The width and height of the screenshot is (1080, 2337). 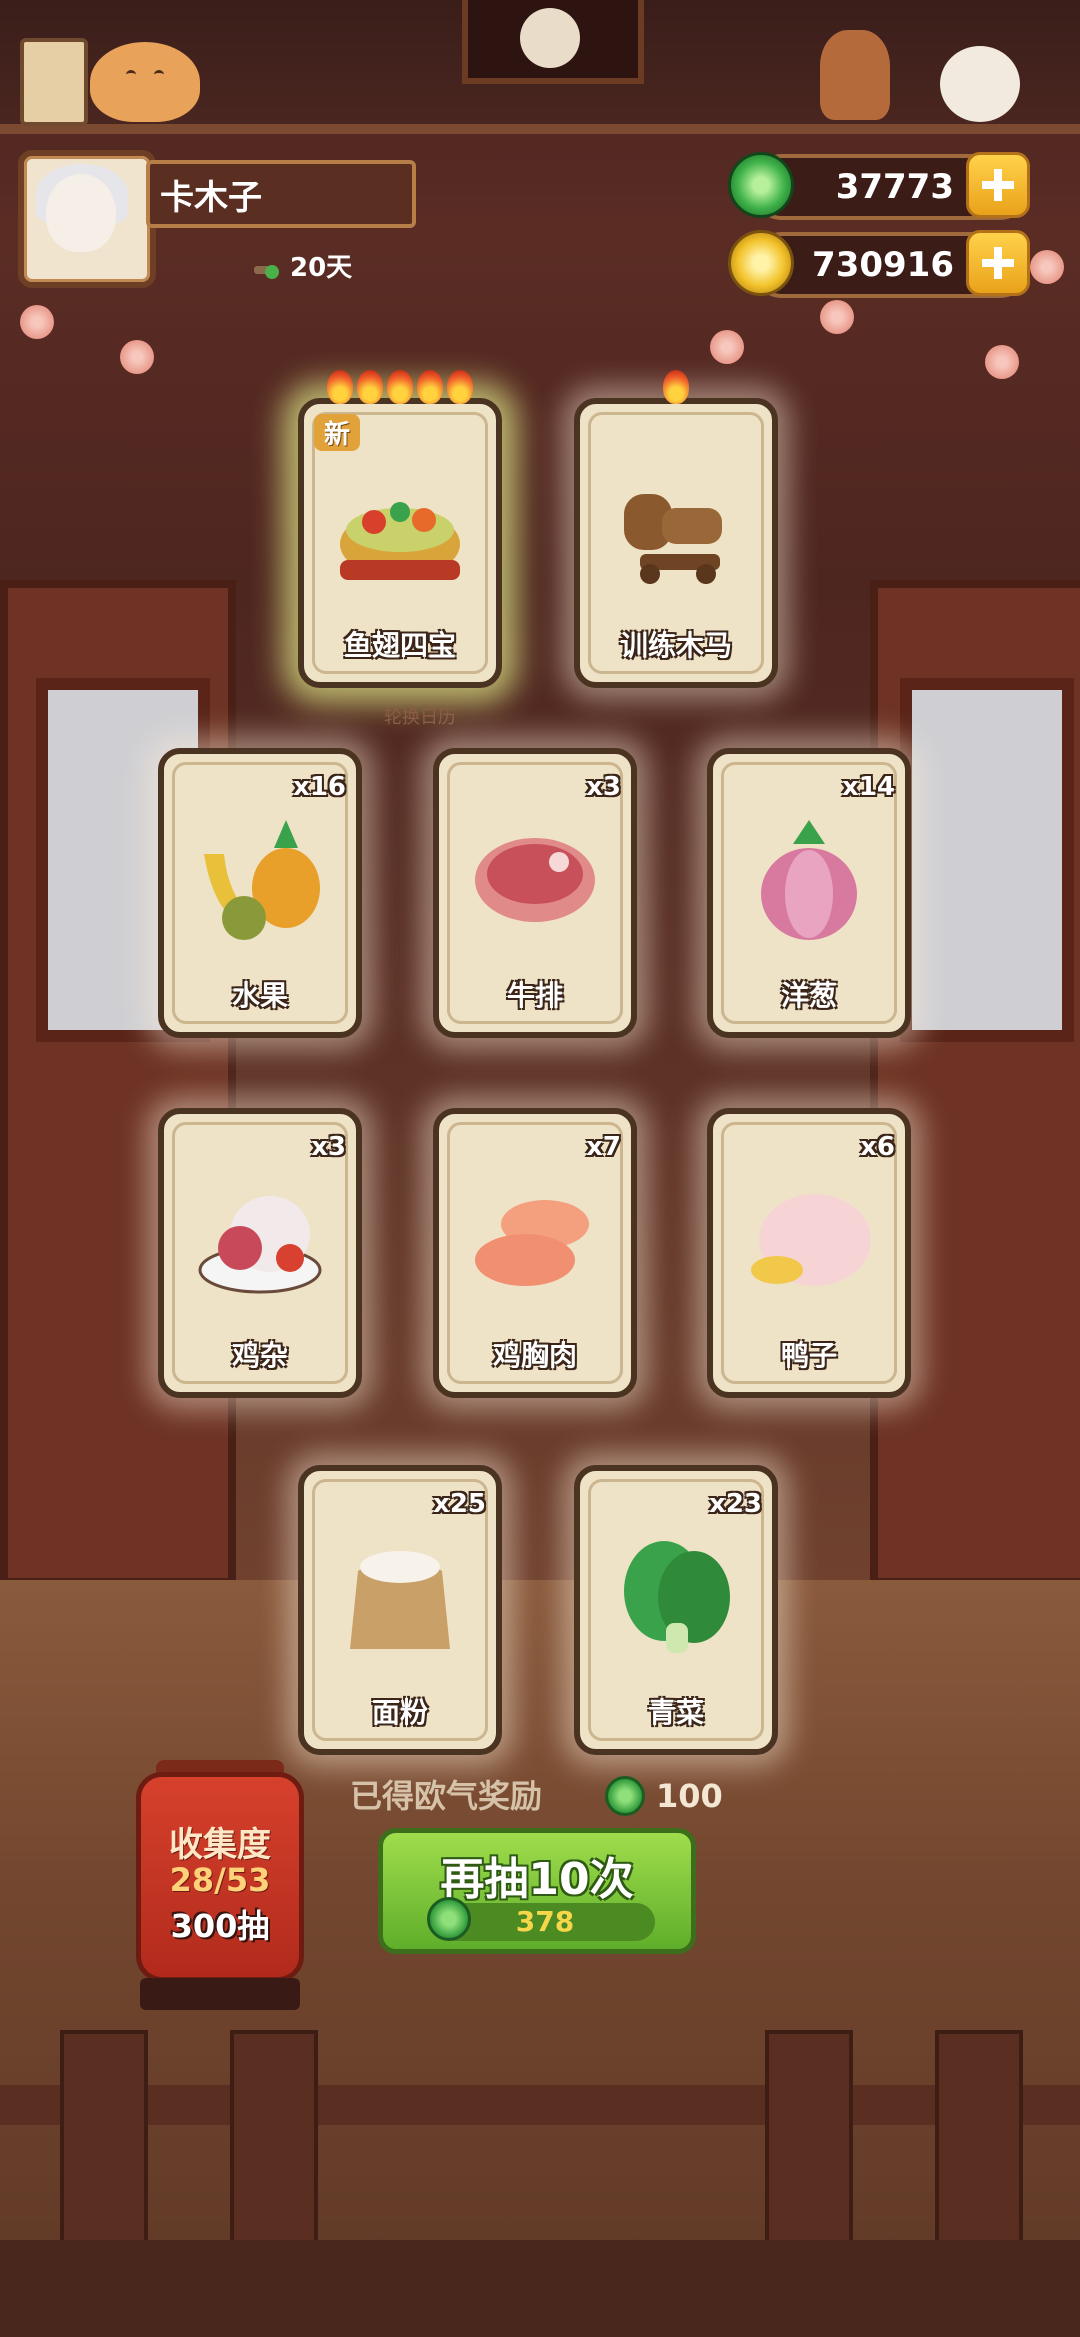 I want to click on ghost-figurine, so click(x=980, y=84).